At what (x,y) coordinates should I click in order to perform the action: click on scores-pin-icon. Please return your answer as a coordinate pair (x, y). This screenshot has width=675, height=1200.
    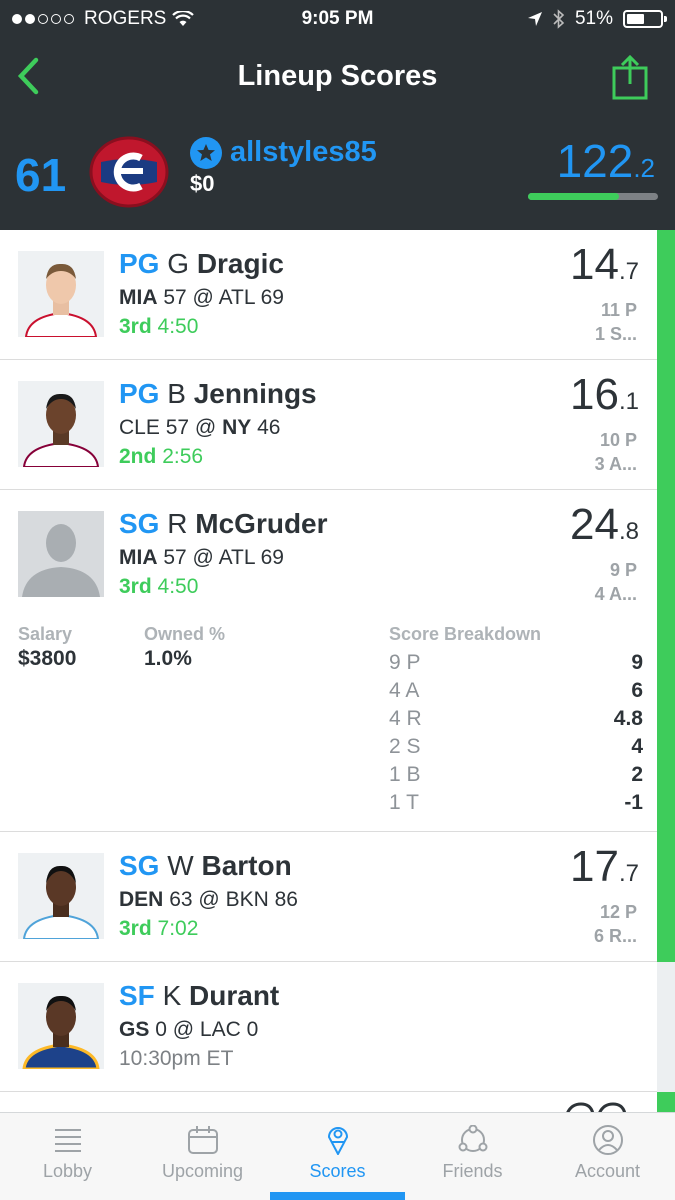
    Looking at the image, I should click on (337, 1141).